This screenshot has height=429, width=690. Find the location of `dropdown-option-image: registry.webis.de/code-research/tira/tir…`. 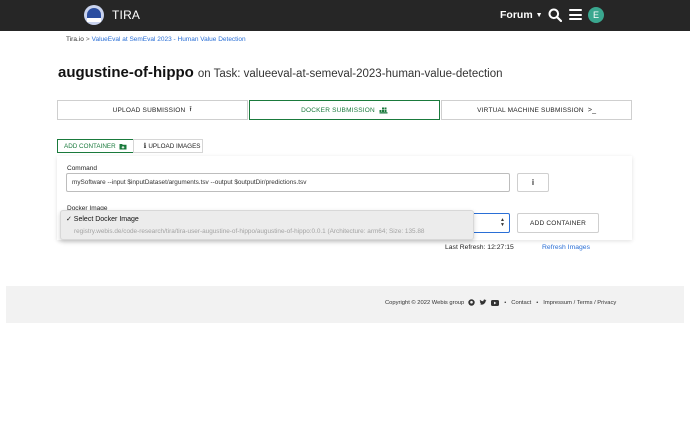

dropdown-option-image: registry.webis.de/code-research/tira/tir… is located at coordinates (249, 231).